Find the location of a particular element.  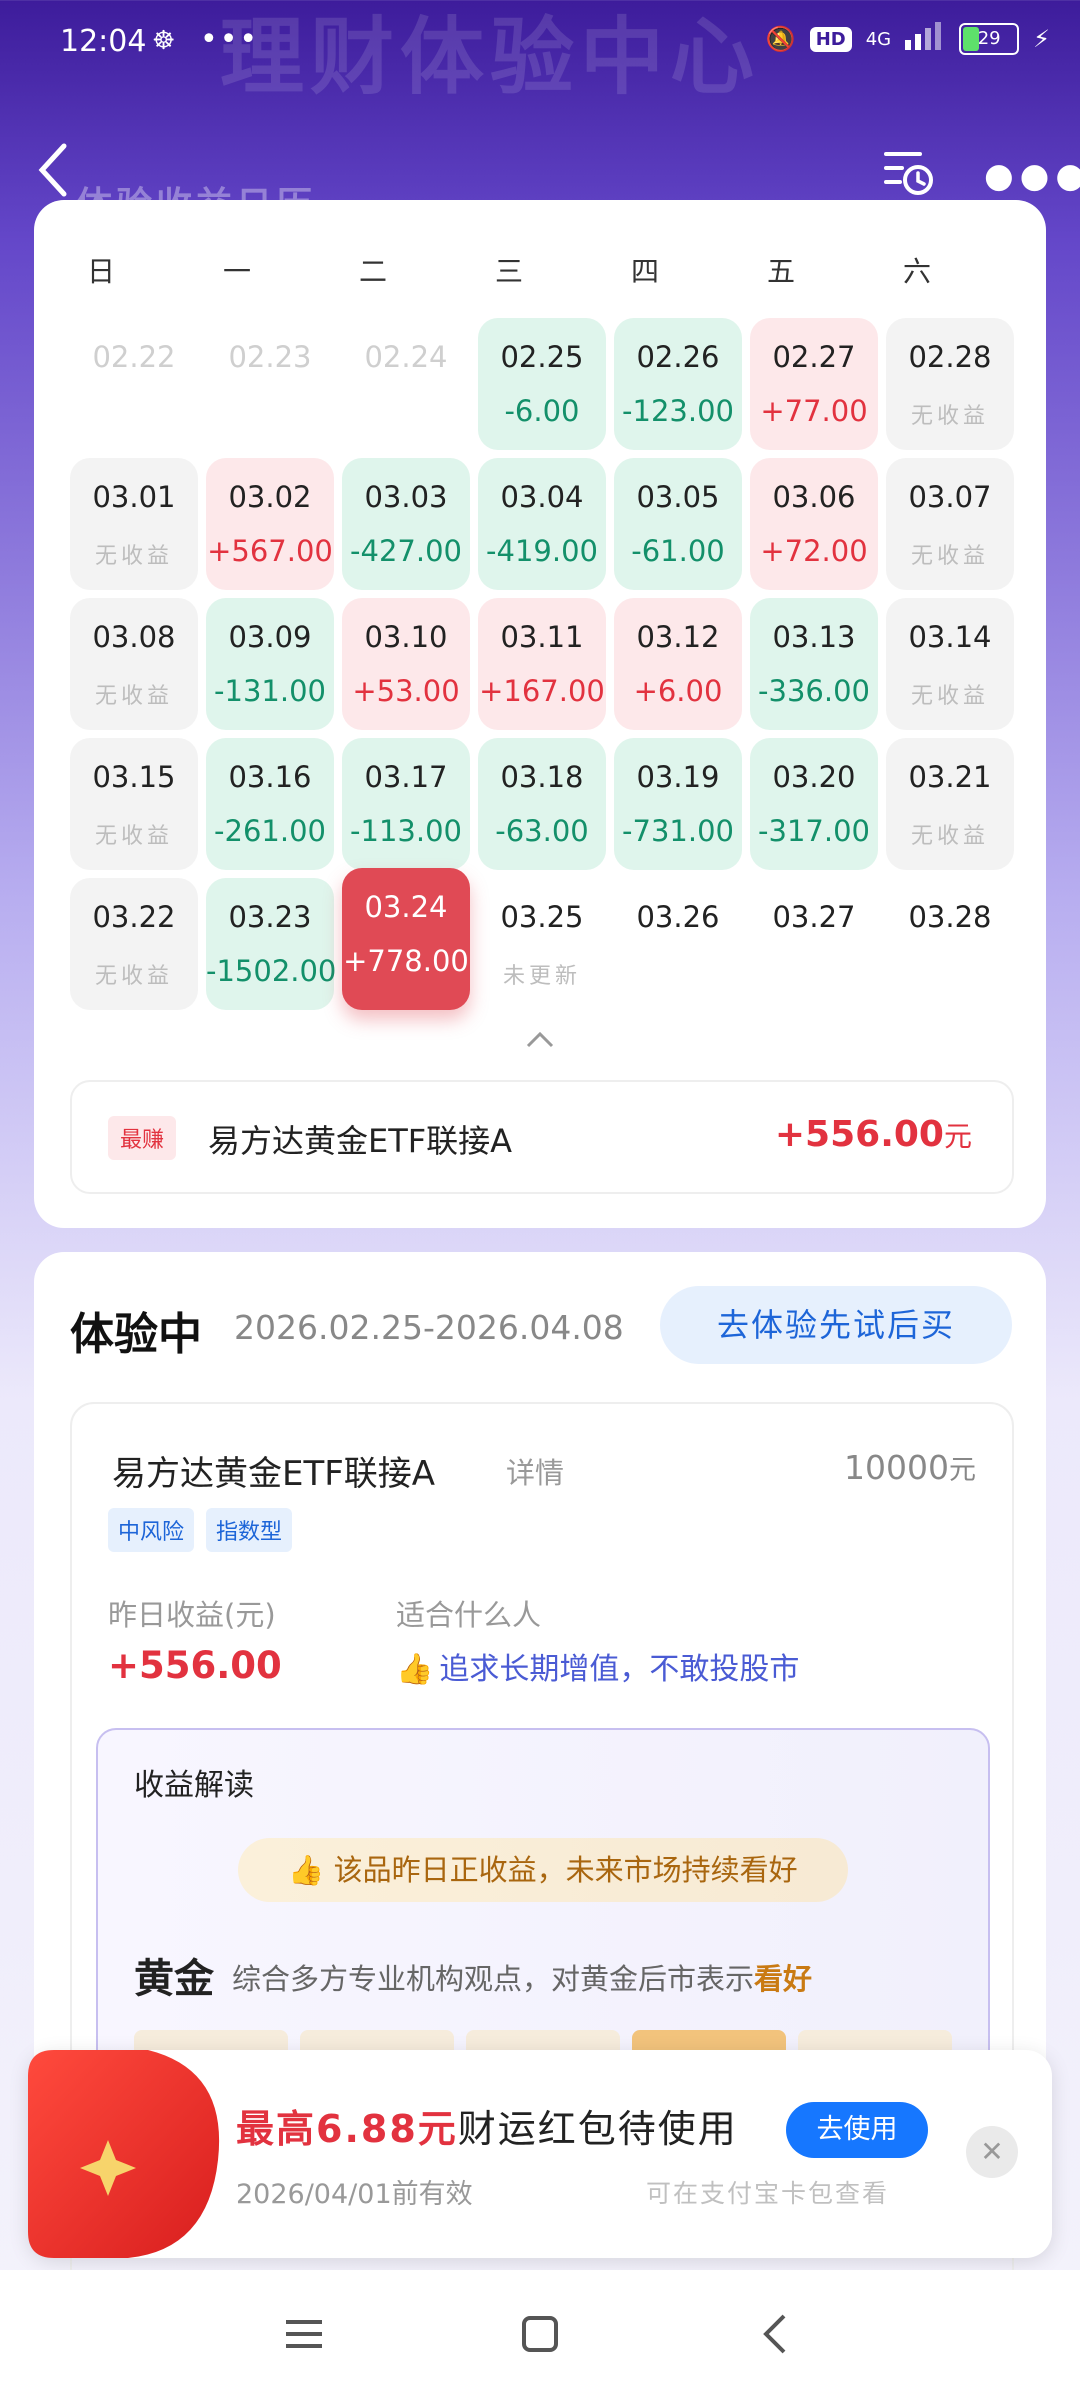

calendar-day: 02.23 is located at coordinates (270, 384).